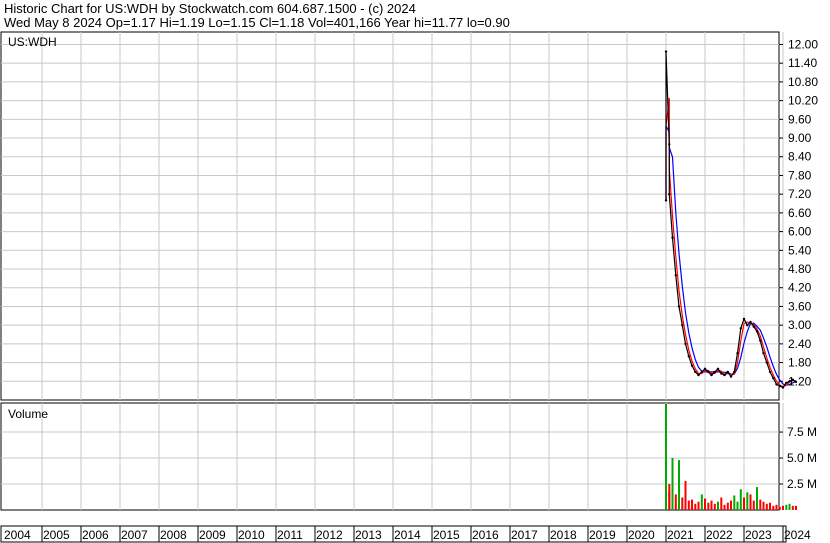  What do you see at coordinates (800, 175) in the screenshot?
I see `price-tick-label-7.80: 7.80` at bounding box center [800, 175].